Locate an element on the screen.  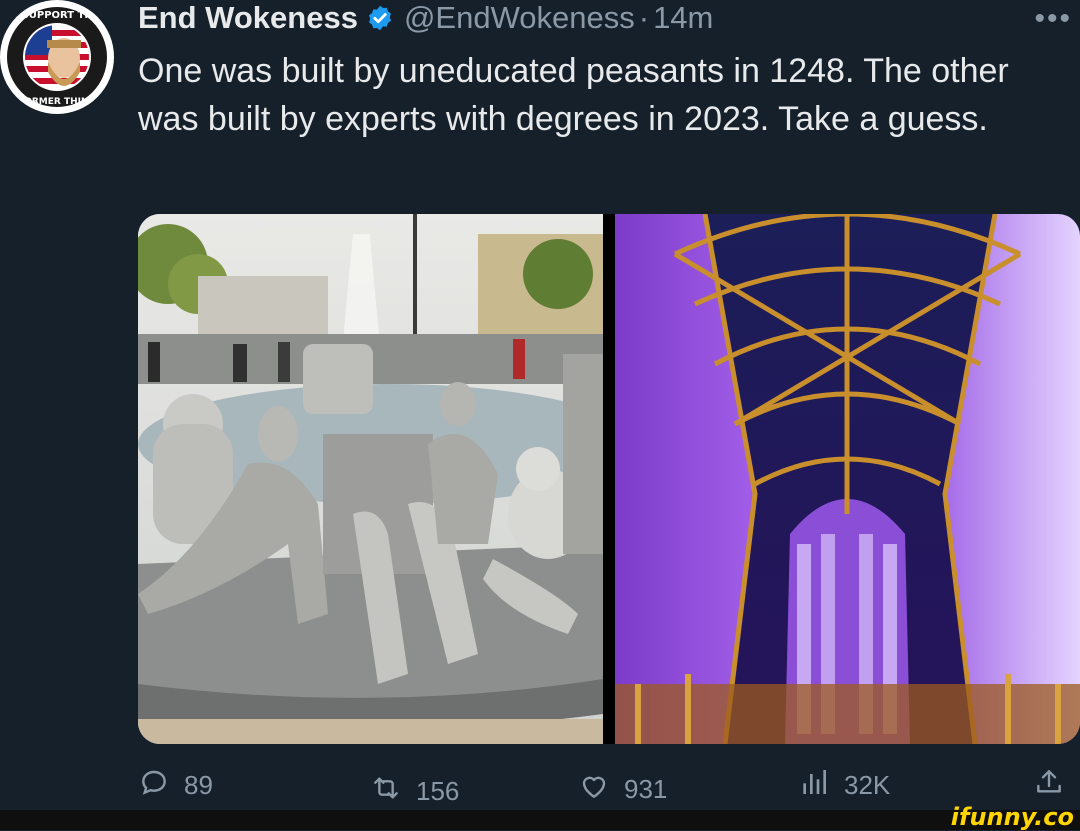
watermark-bar is located at coordinates (540, 820).